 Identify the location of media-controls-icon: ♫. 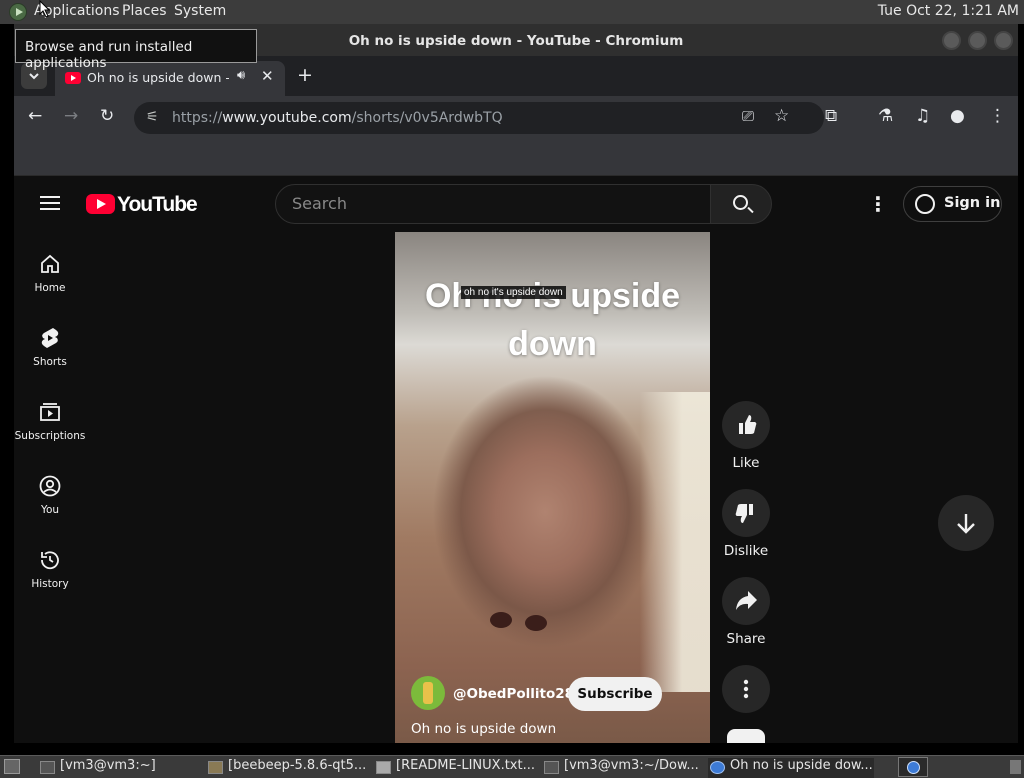
(922, 116).